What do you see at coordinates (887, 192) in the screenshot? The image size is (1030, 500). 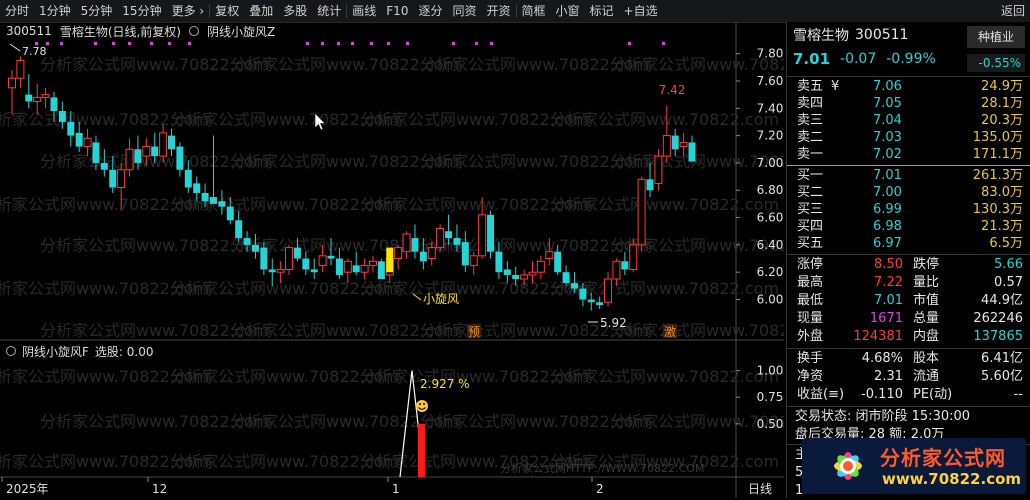 I see `bid-price: 7.00` at bounding box center [887, 192].